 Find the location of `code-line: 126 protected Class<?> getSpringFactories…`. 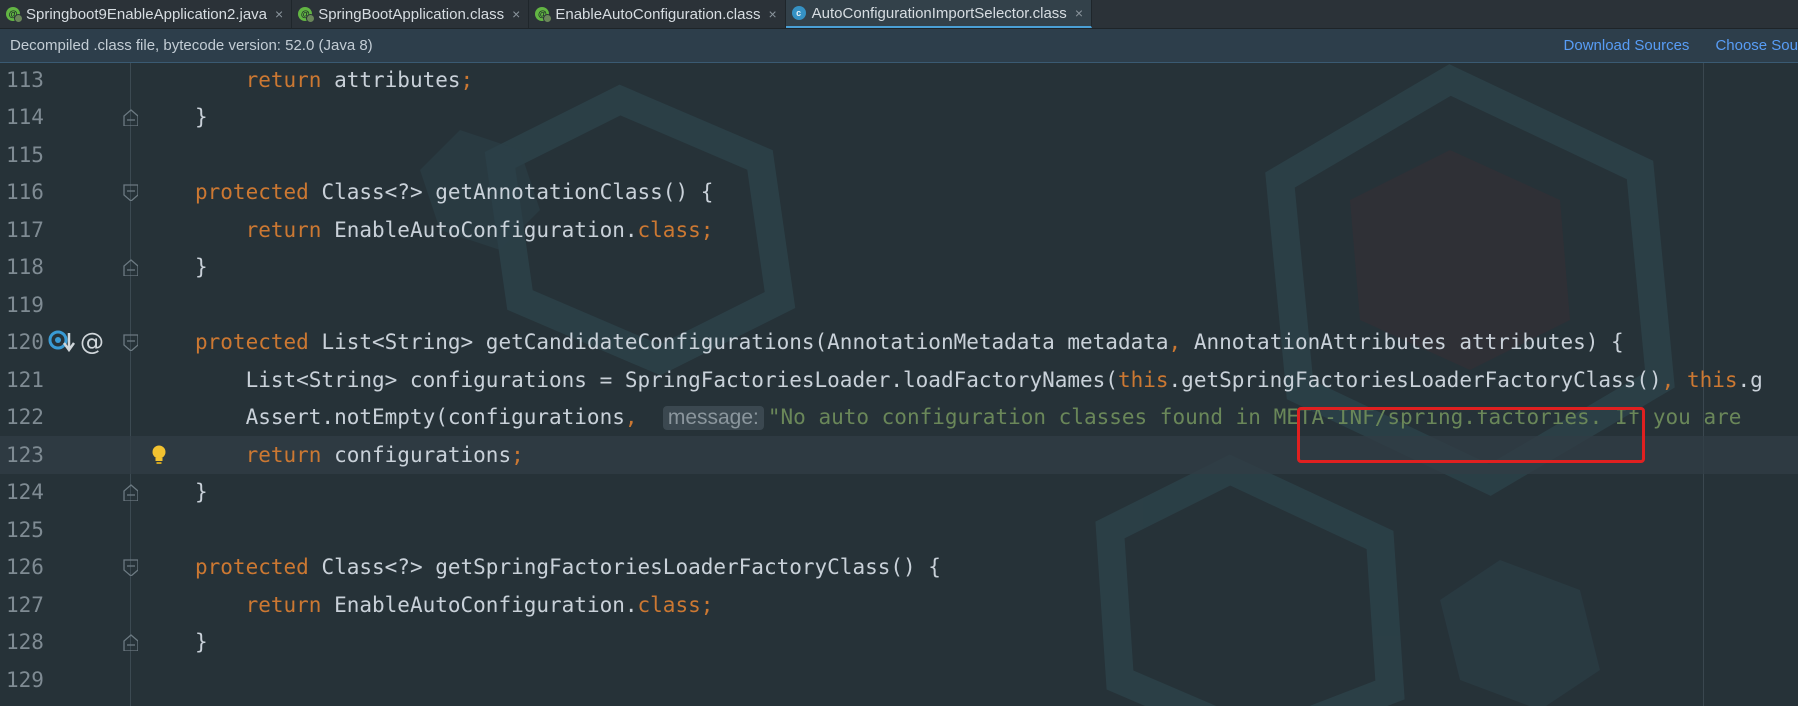

code-line: 126 protected Class<?> getSpringFactories… is located at coordinates (899, 568).